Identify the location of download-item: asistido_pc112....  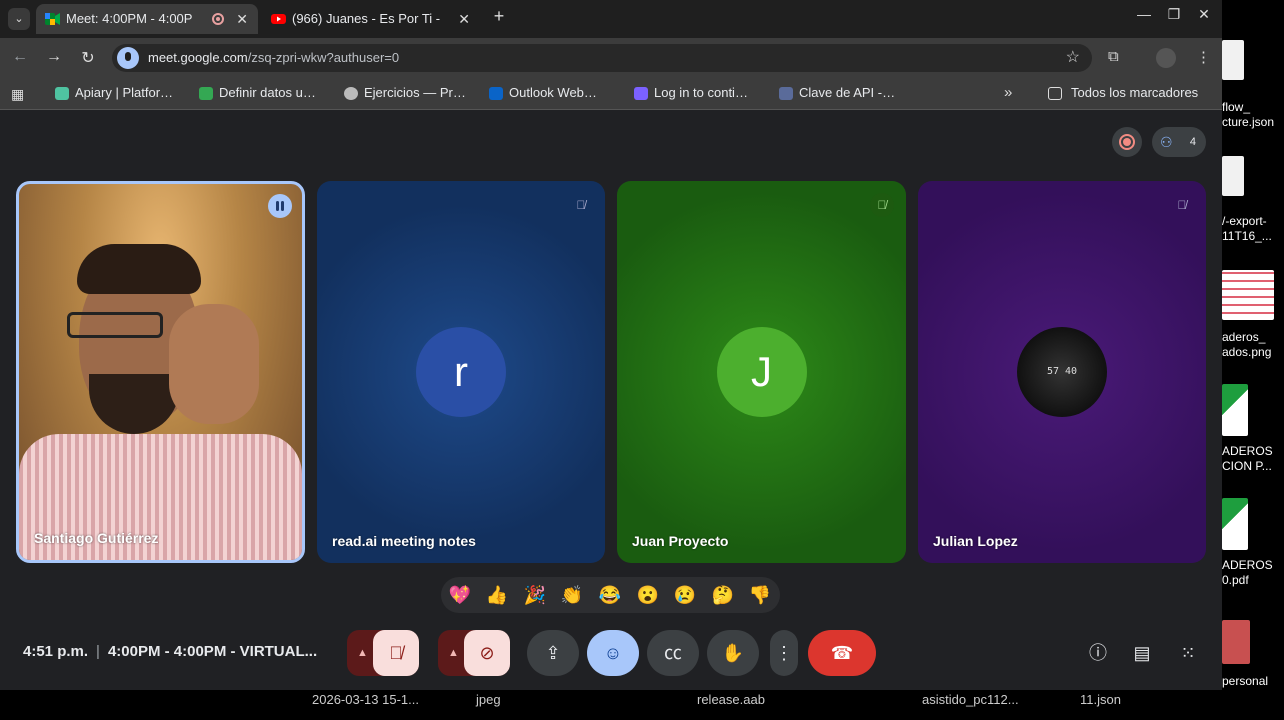
(970, 699).